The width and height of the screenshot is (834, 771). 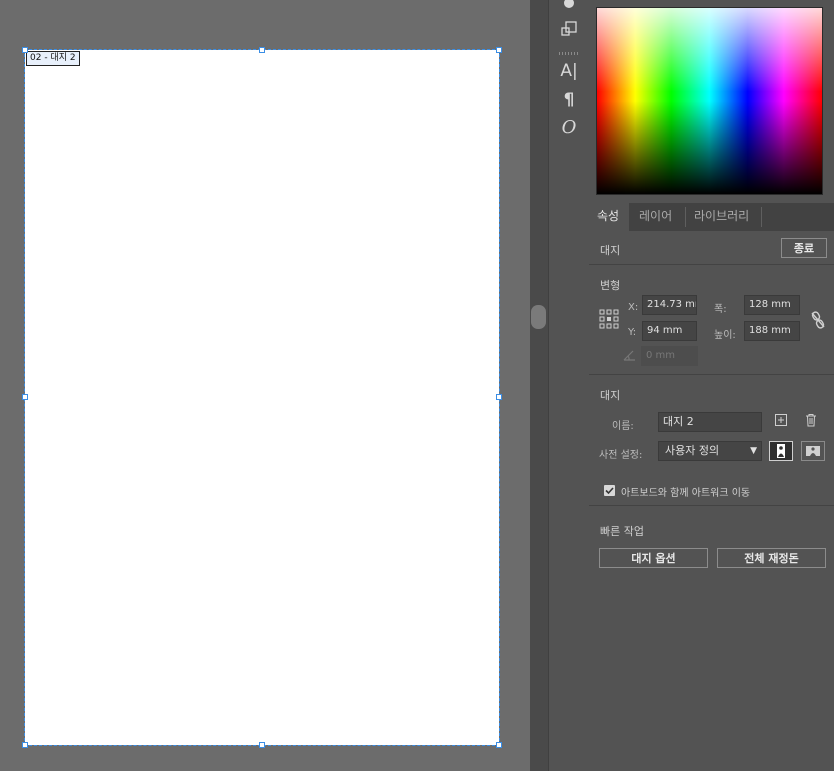 I want to click on sun-icon, so click(x=569, y=8).